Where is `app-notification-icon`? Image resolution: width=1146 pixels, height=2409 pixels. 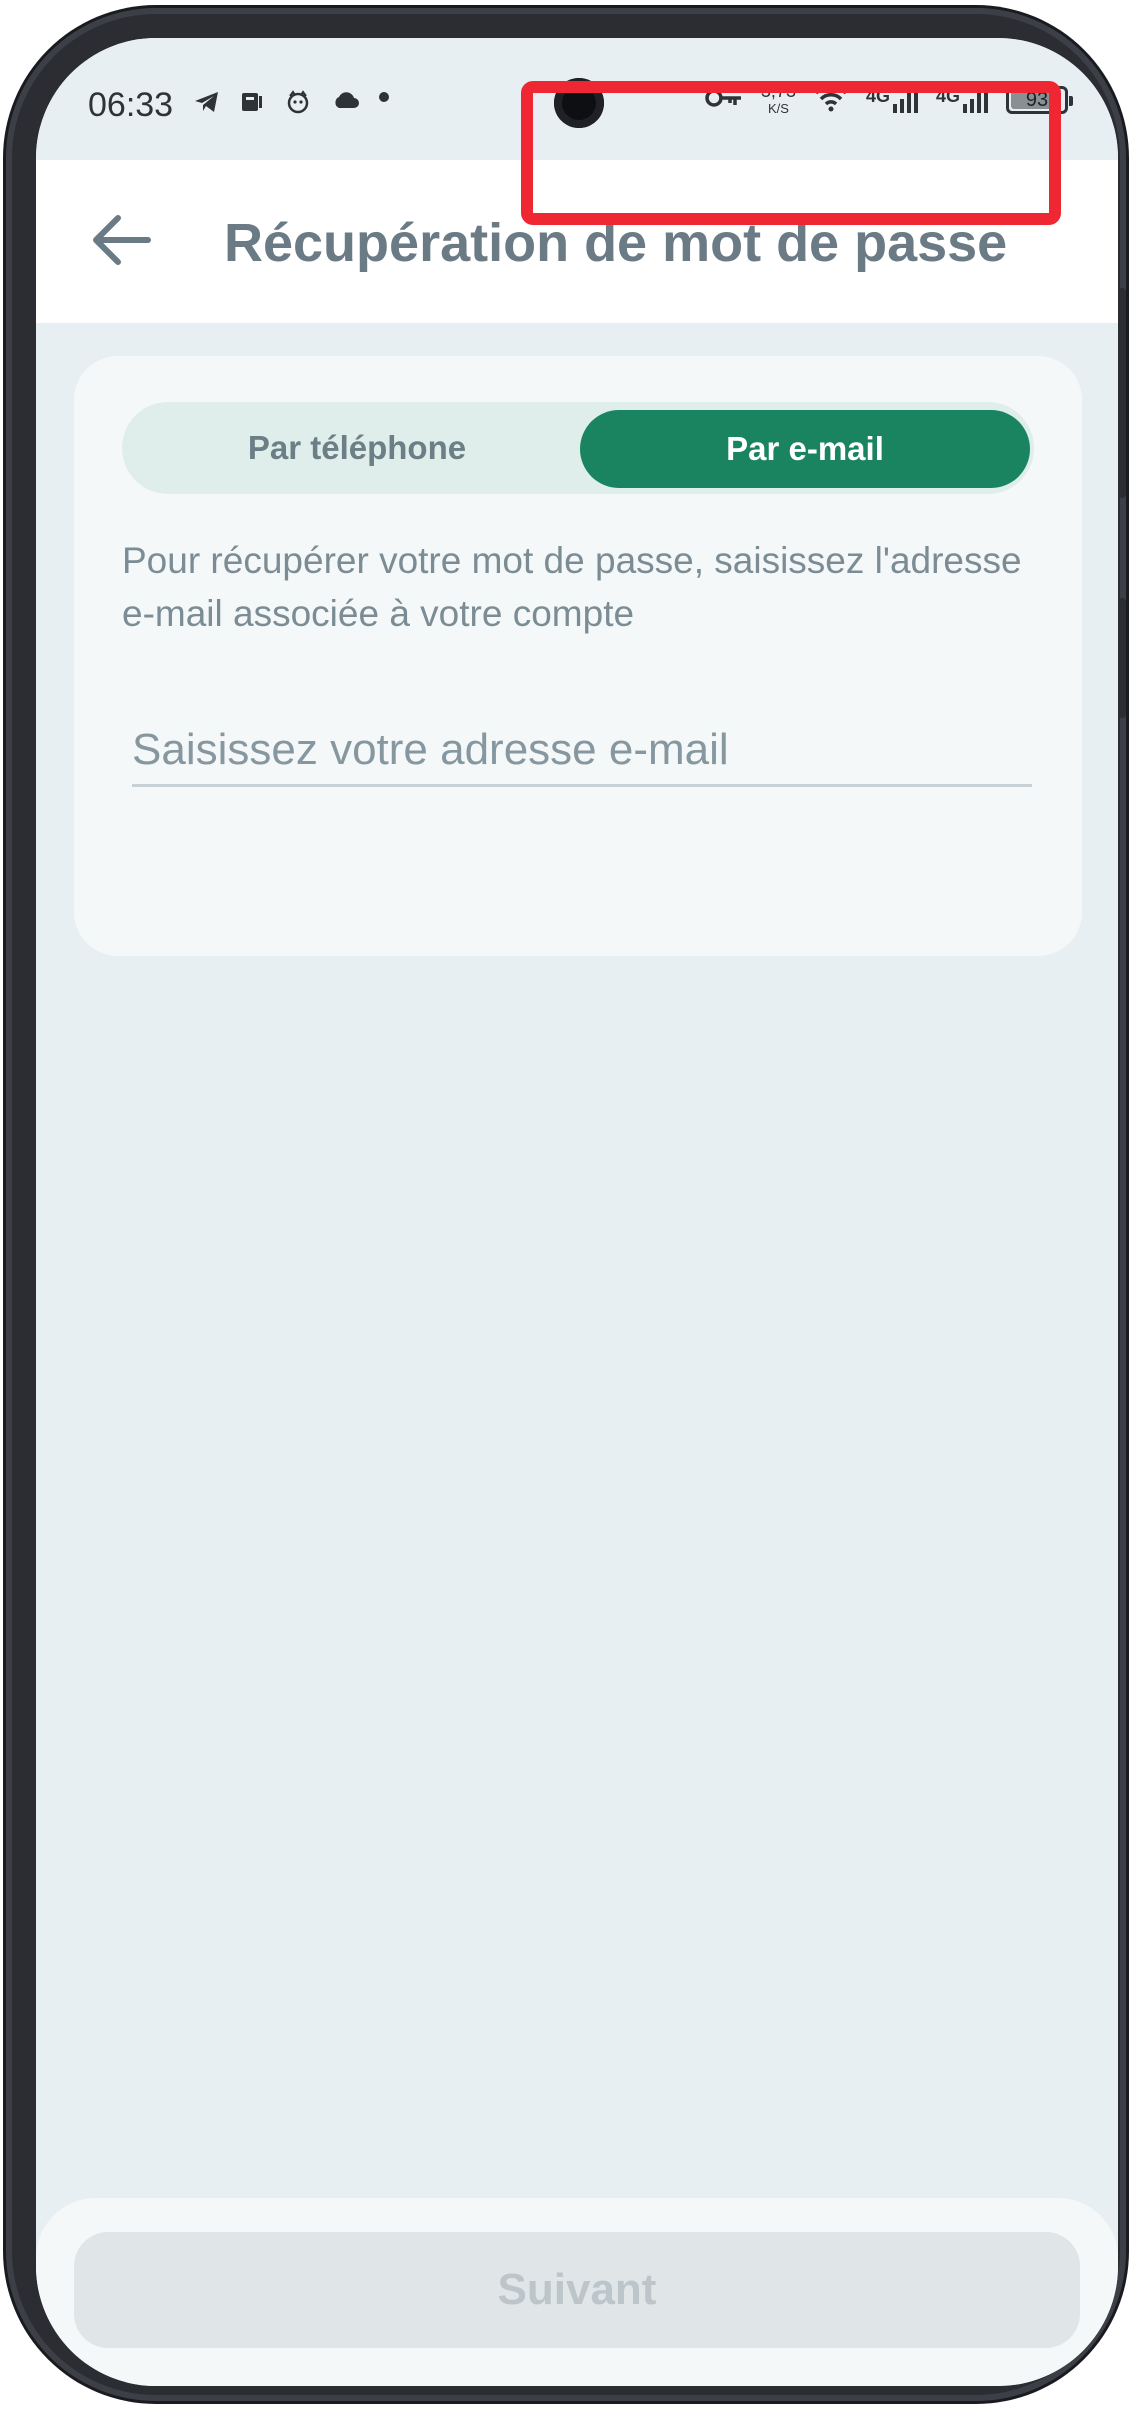 app-notification-icon is located at coordinates (252, 102).